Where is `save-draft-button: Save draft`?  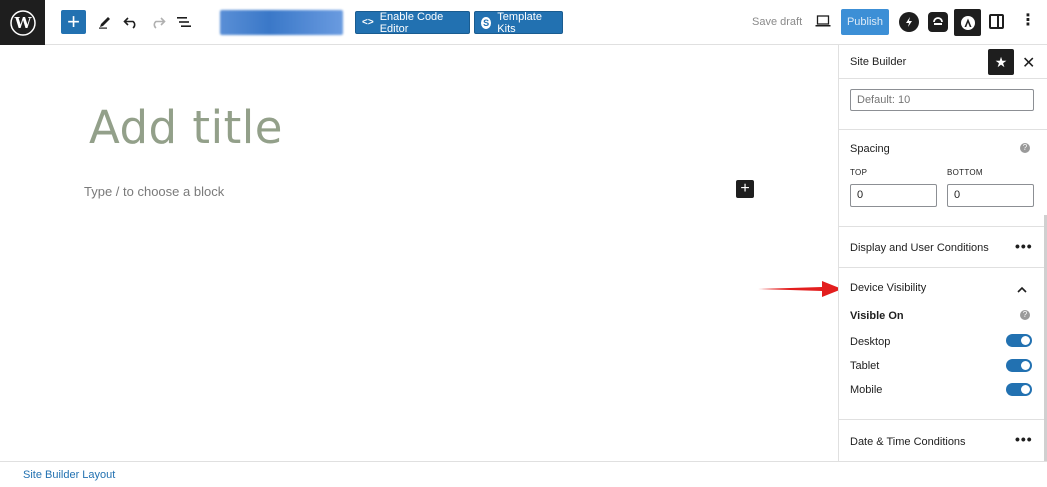
save-draft-button: Save draft is located at coordinates (777, 22).